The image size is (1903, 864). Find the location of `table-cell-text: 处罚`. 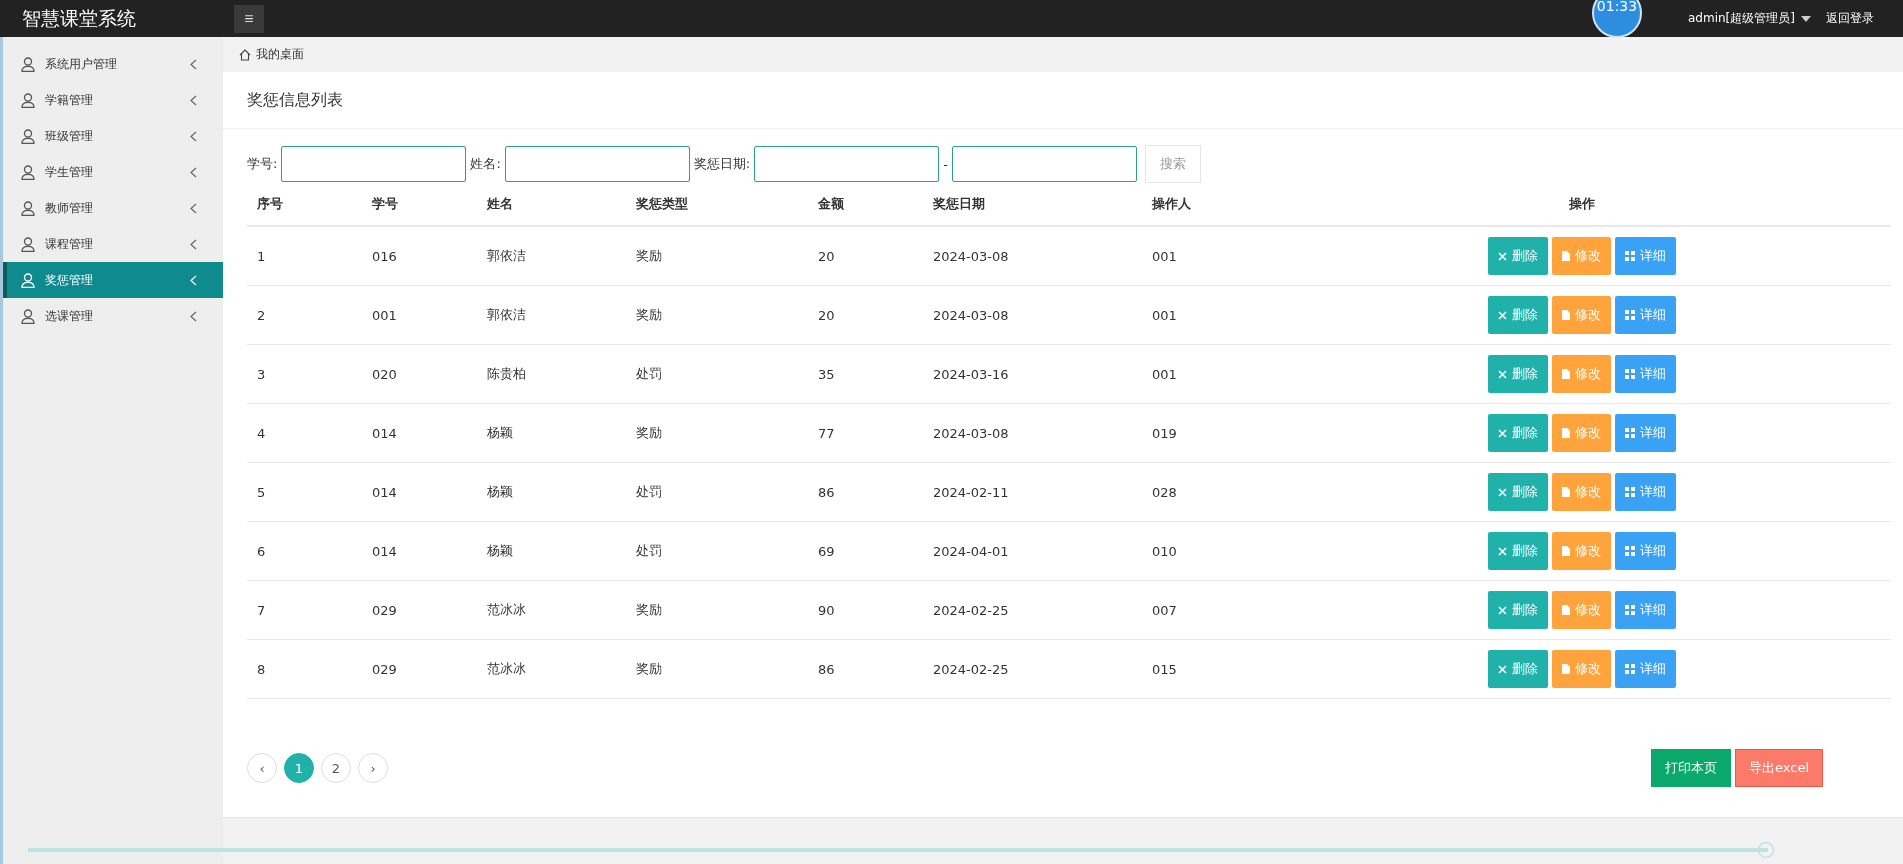

table-cell-text: 处罚 is located at coordinates (649, 374).